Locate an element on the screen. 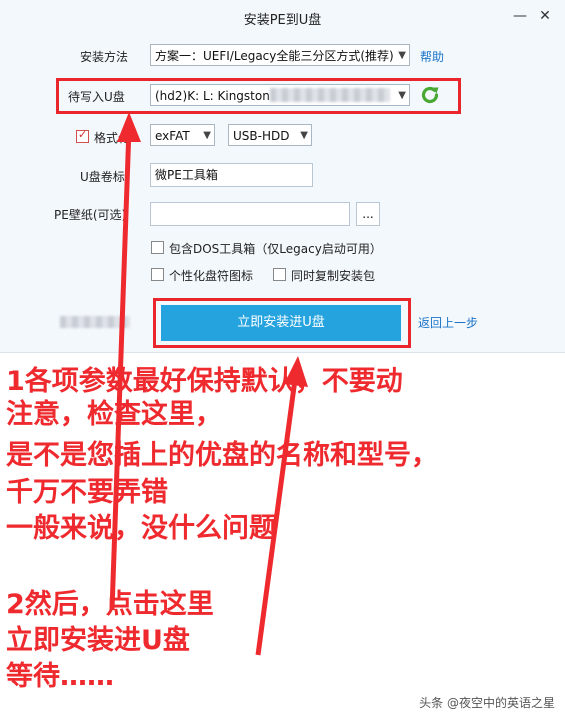  watermark: 头条 @夜空中的英语之星 is located at coordinates (487, 703).